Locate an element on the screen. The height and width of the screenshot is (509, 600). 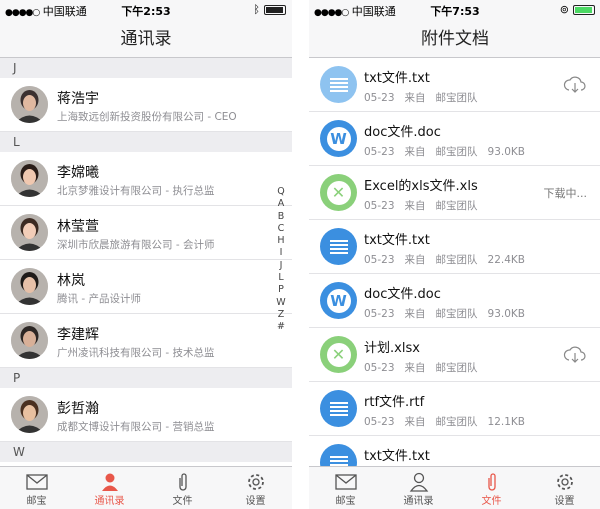
contact-row: 彭哲瀚 成都文博设计有限公司 - 营销总监 is located at coordinates (146, 415).